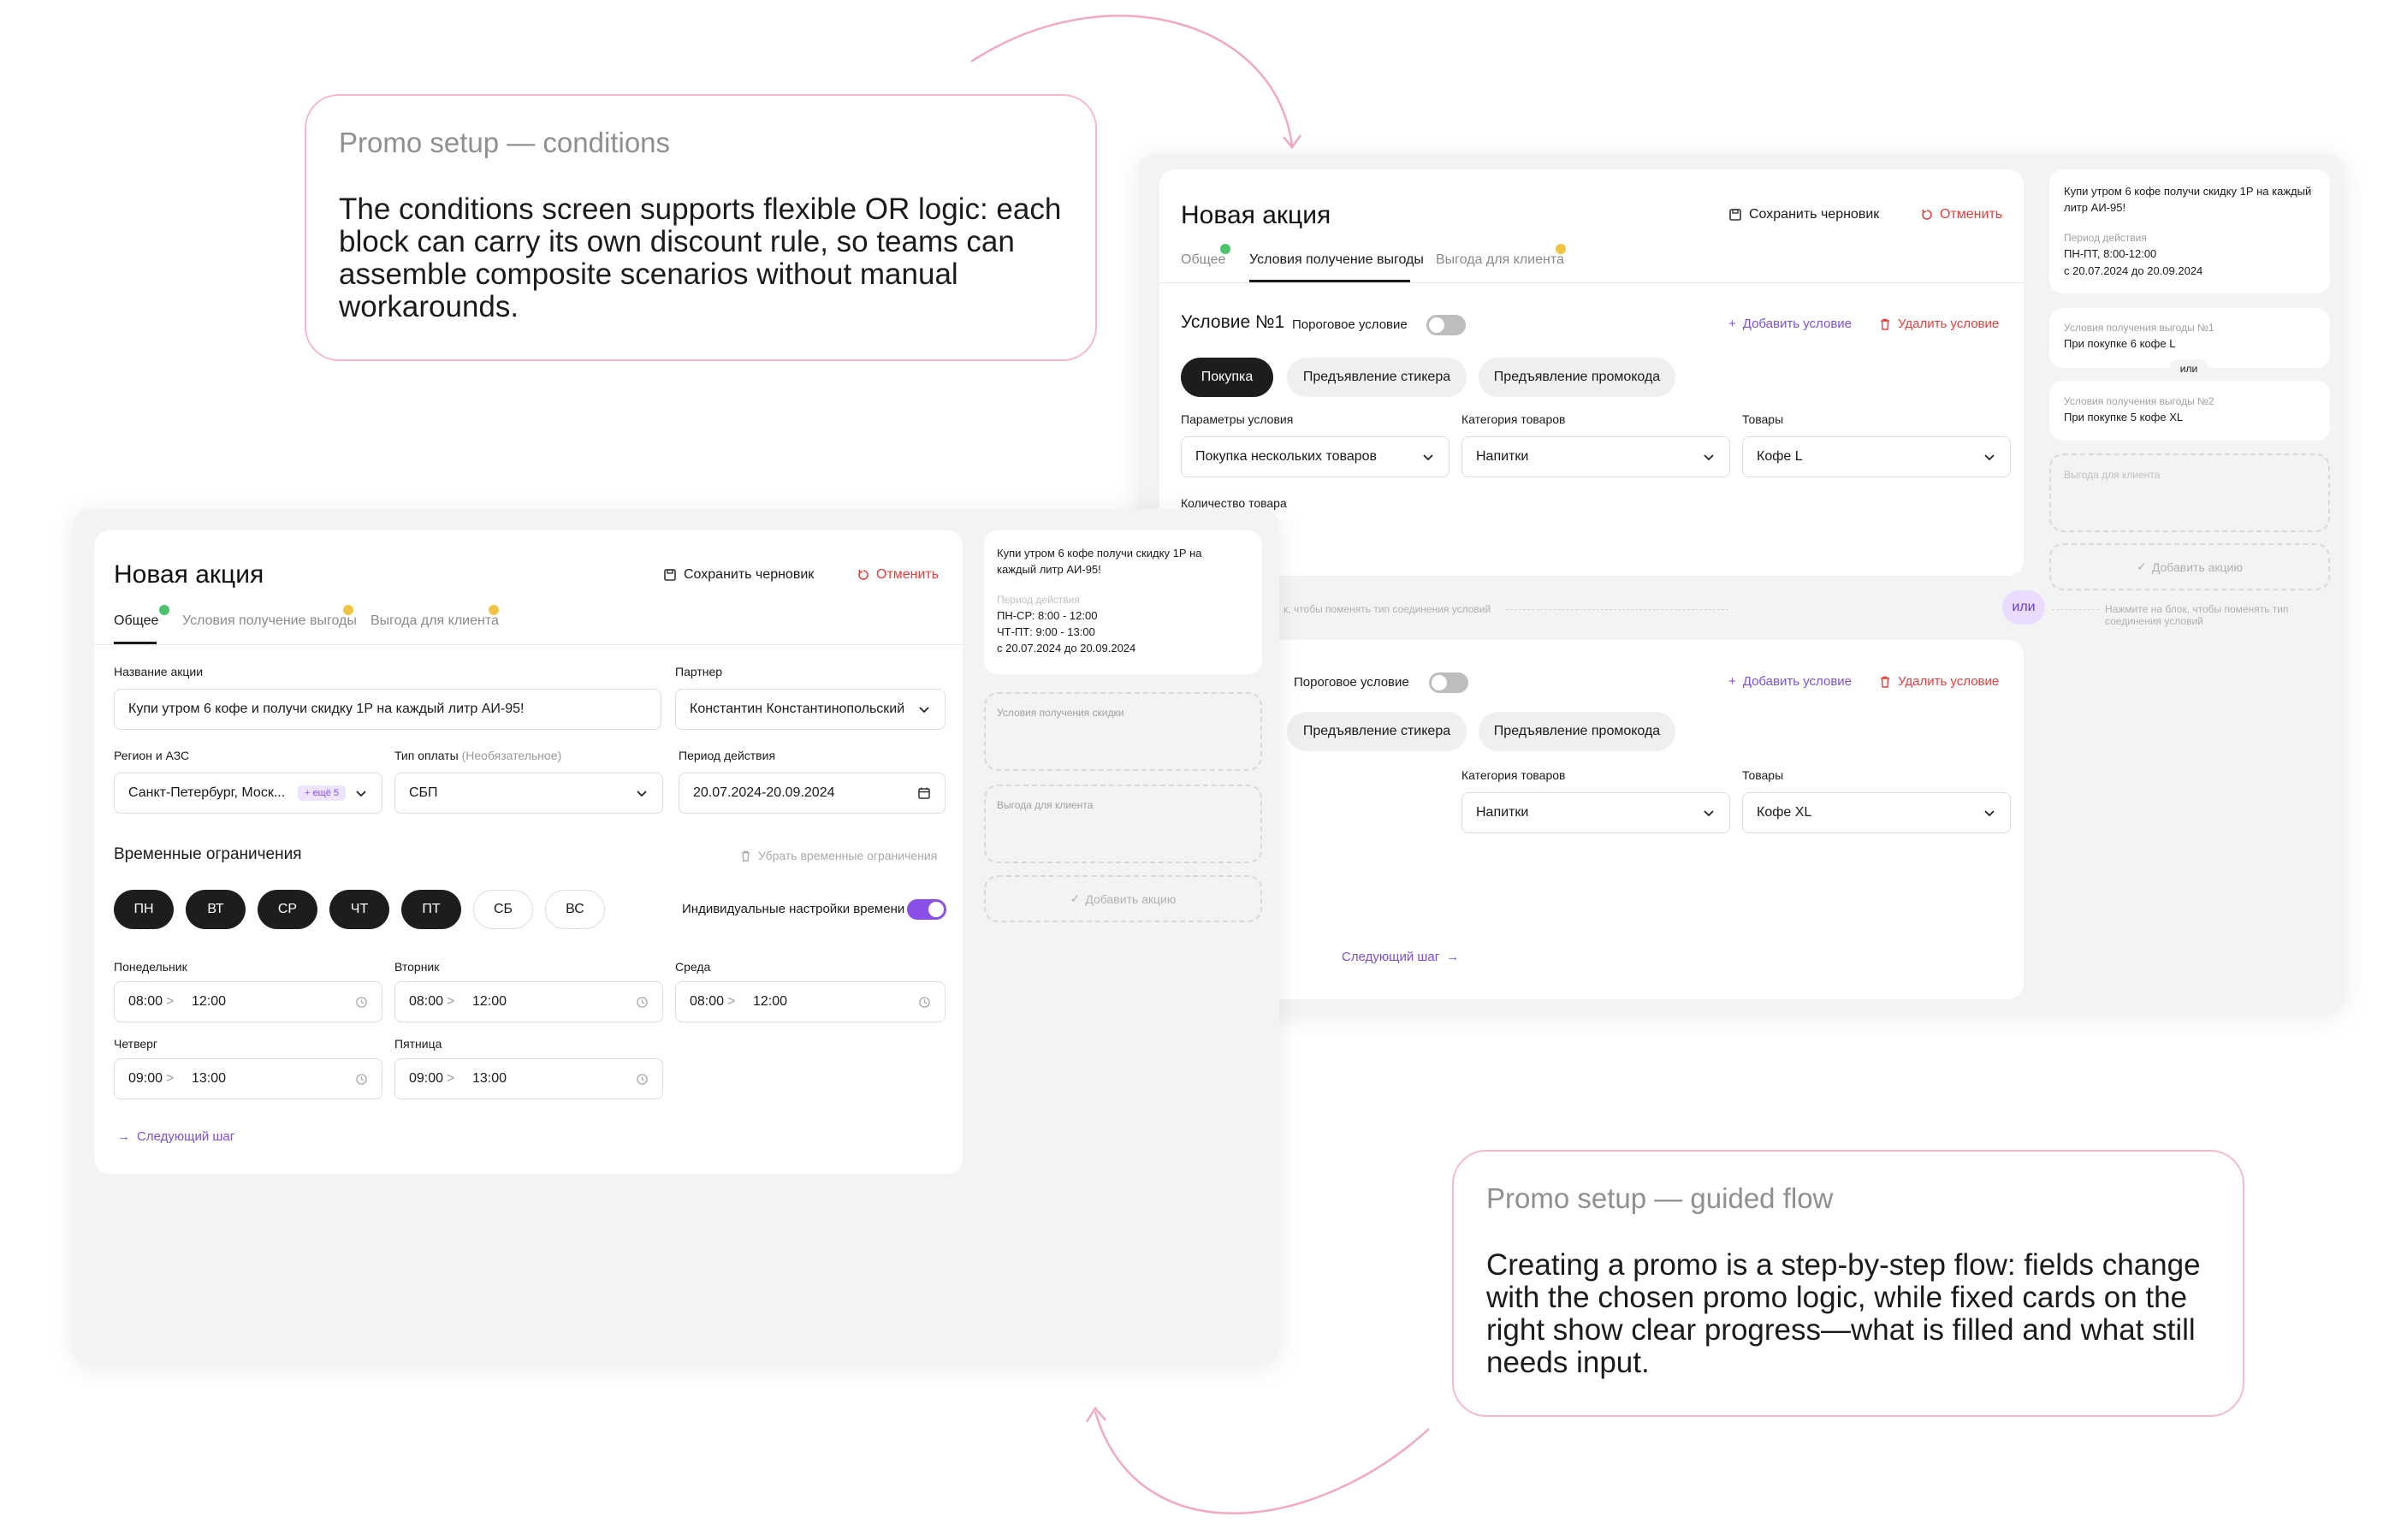 The height and width of the screenshot is (1540, 2407). I want to click on summary-period-line2: ЧТ-ПТ: 9:00 - 13:00, so click(1046, 631).